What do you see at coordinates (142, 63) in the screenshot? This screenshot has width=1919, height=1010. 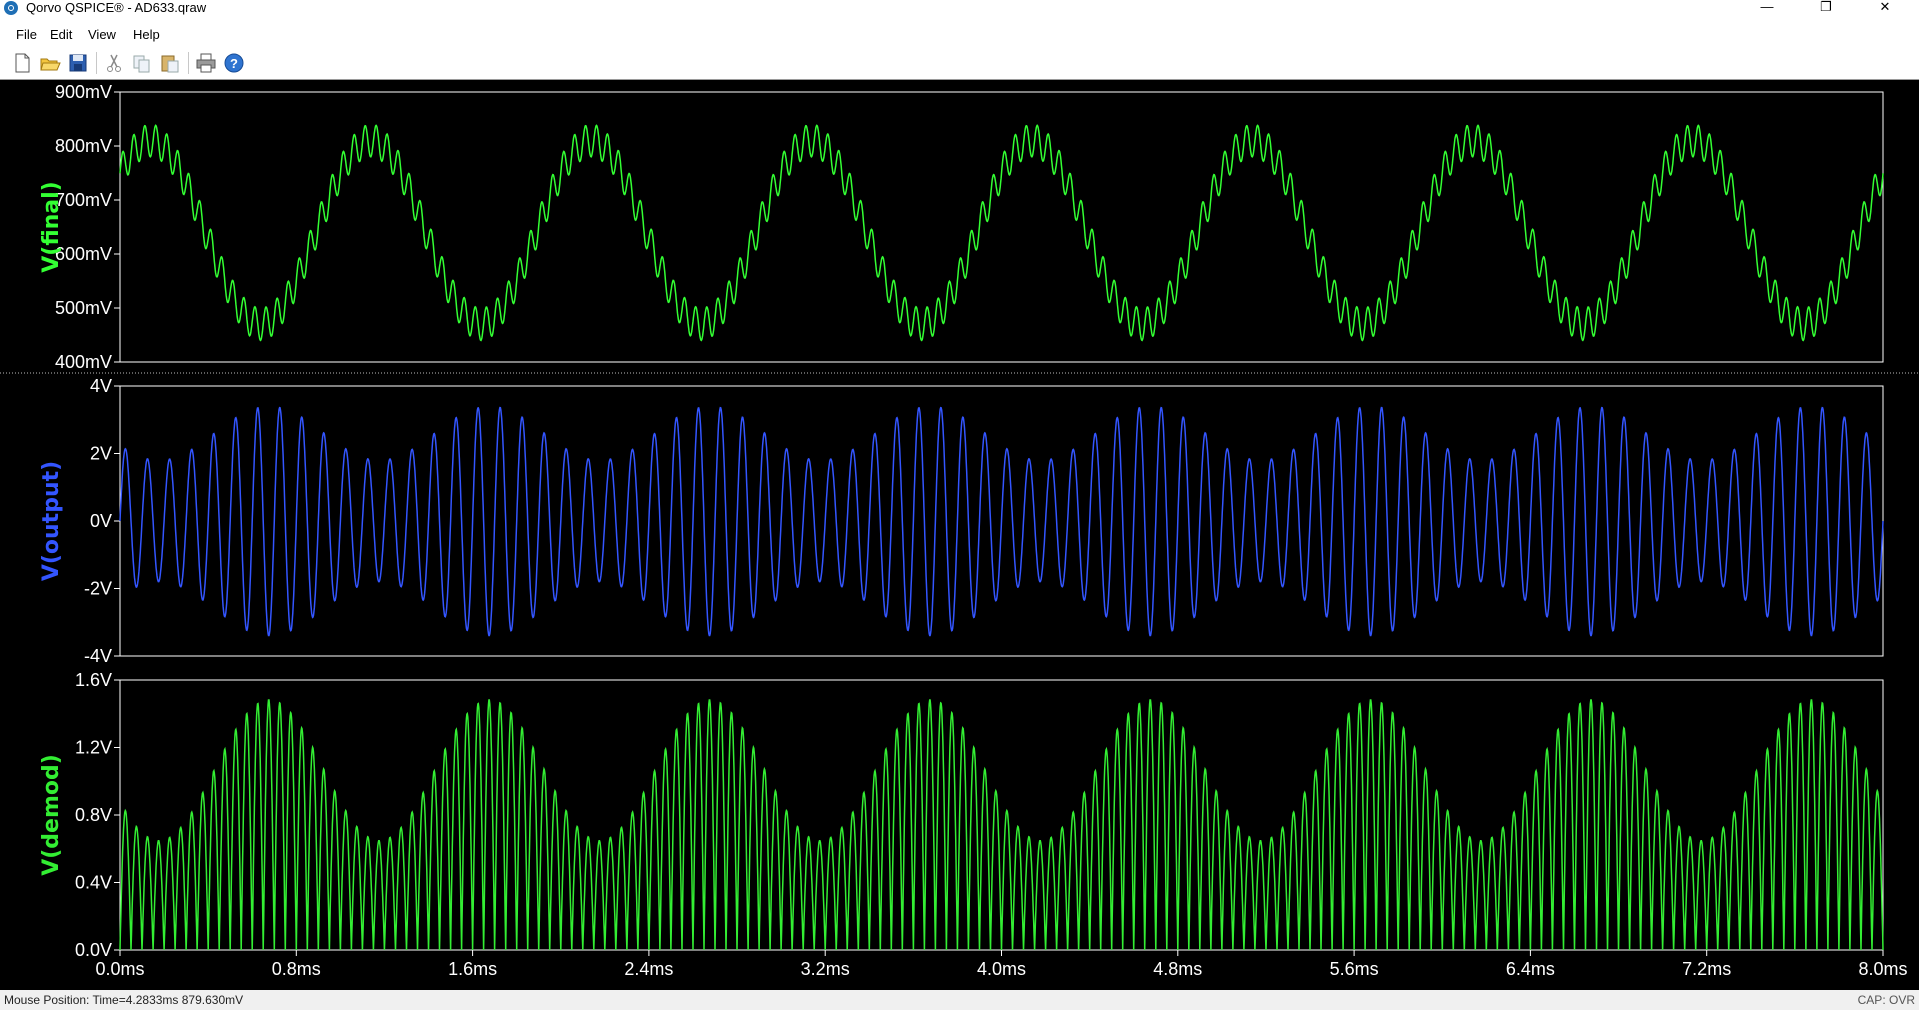 I see `copy-icon` at bounding box center [142, 63].